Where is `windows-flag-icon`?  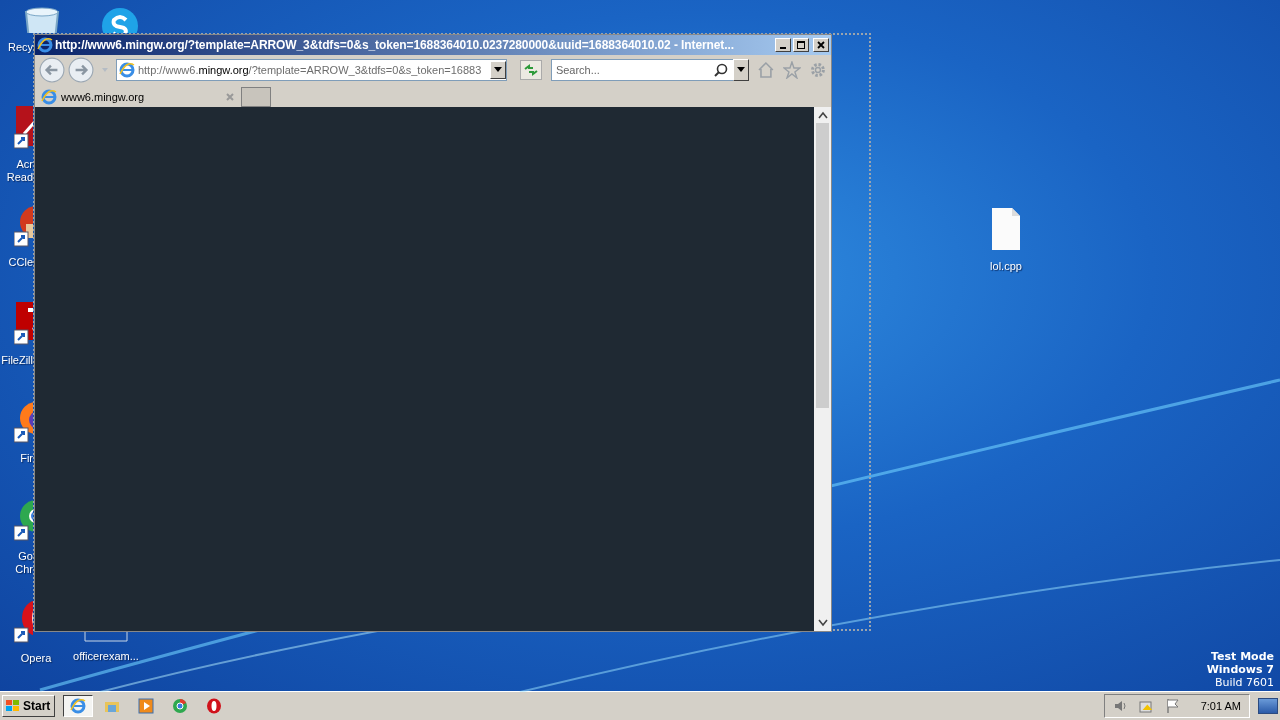 windows-flag-icon is located at coordinates (13, 706).